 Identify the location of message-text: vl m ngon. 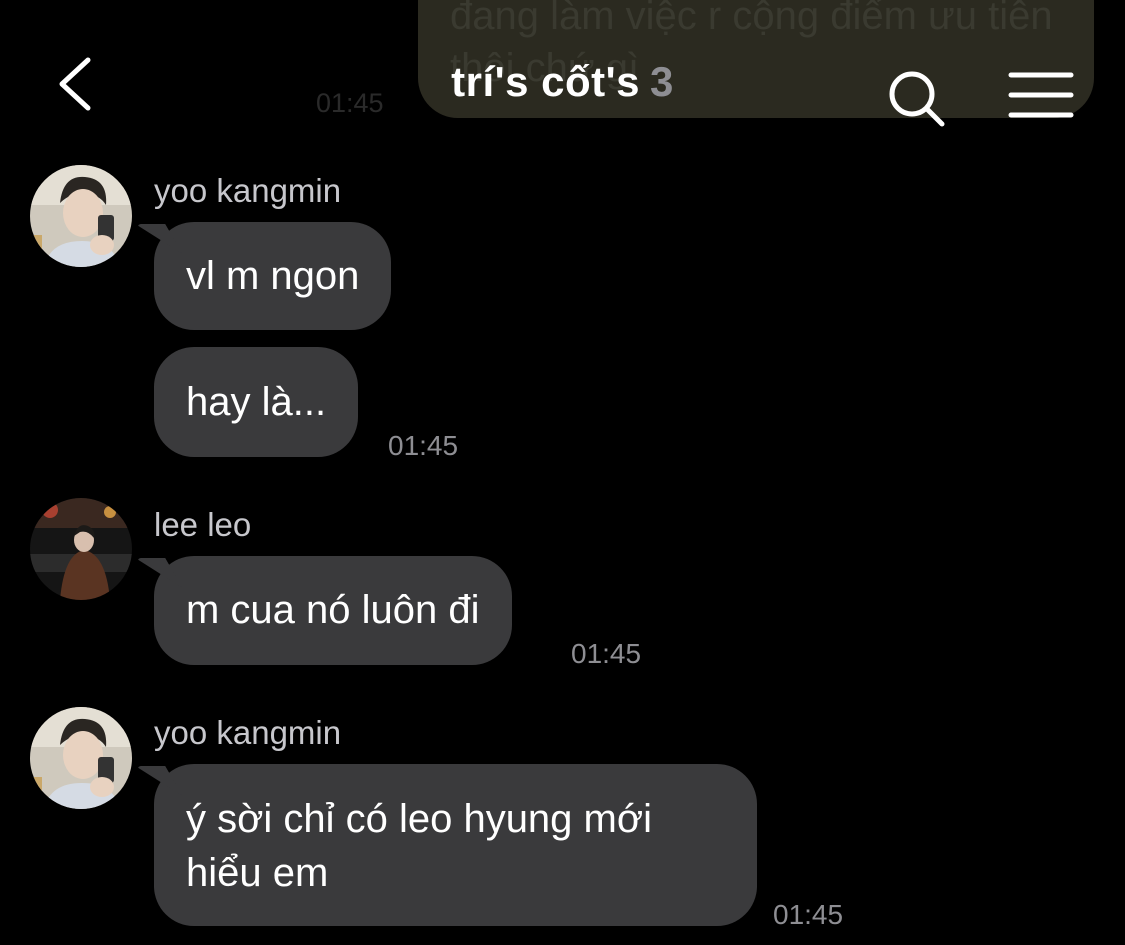
(273, 276).